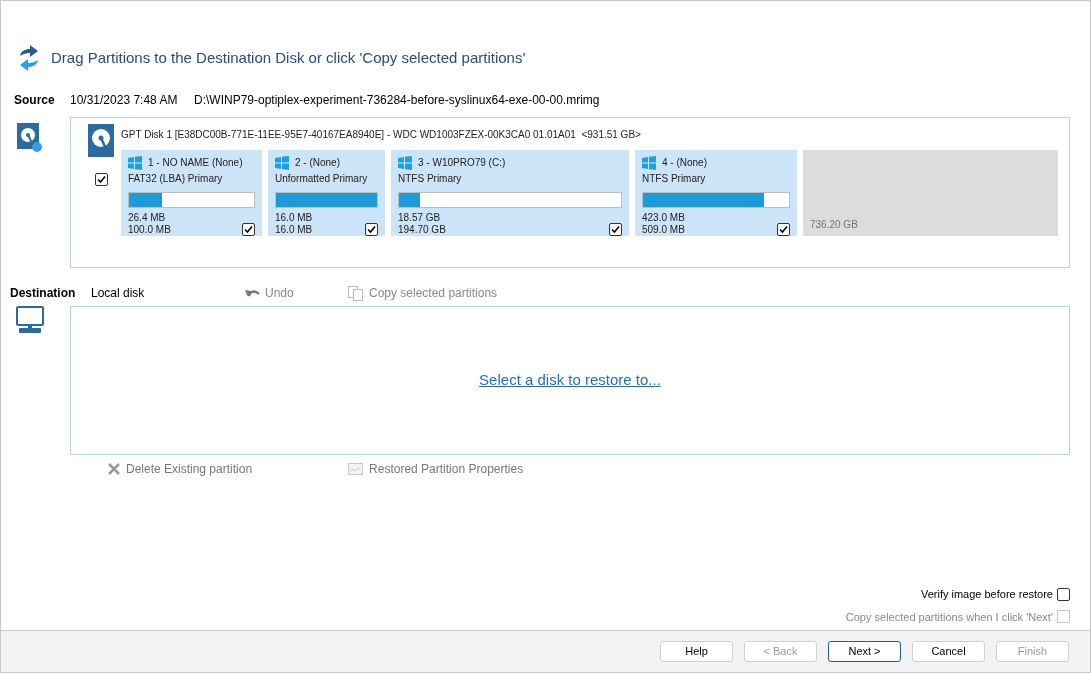  Describe the element at coordinates (420, 218) in the screenshot. I see `partition-used: 18.57 GB` at that location.